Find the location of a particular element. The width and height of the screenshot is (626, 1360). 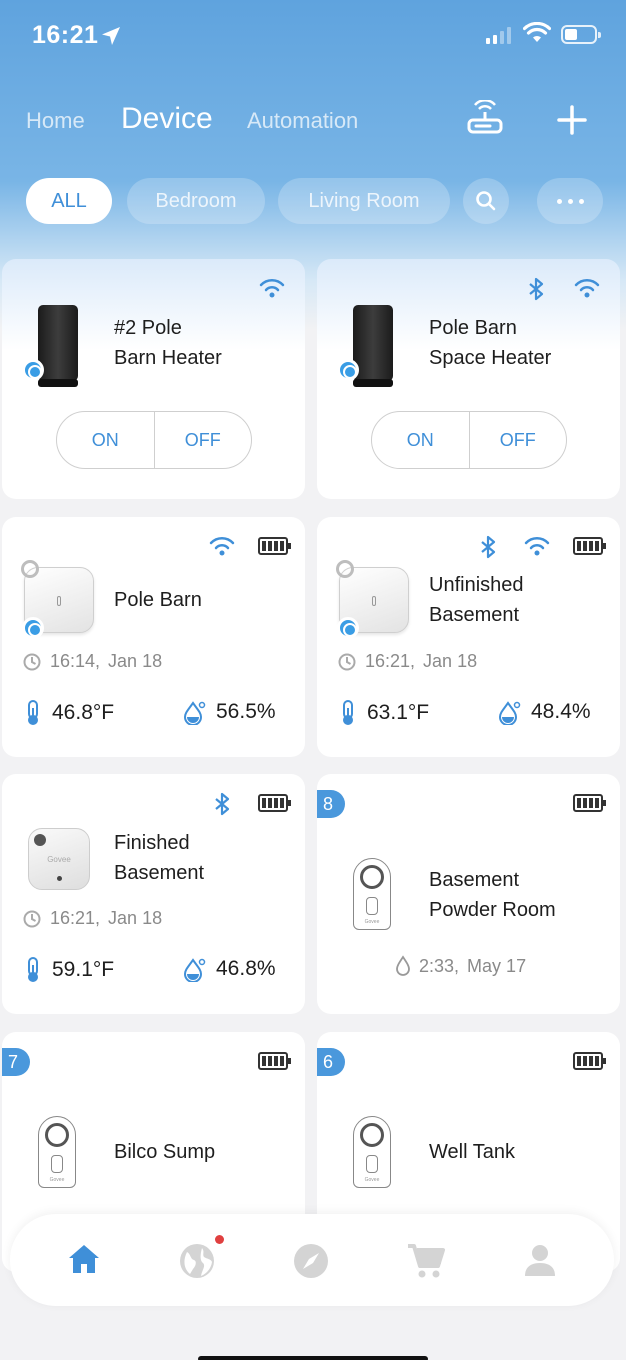

compass-icon is located at coordinates (311, 1261).